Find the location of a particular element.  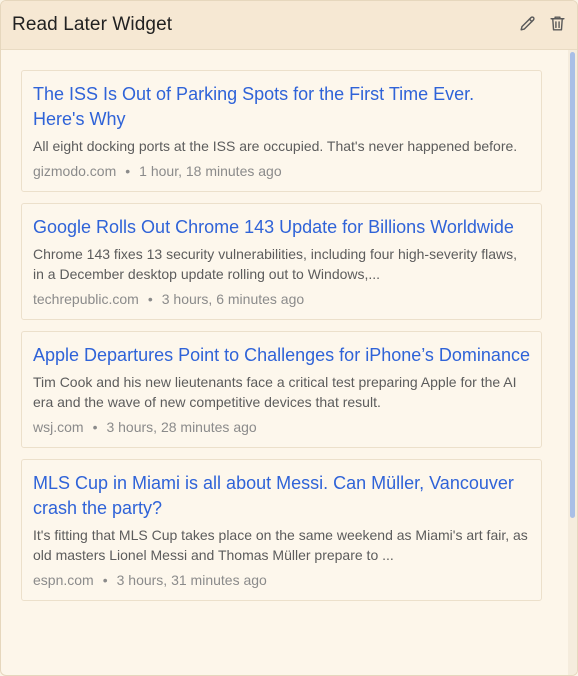

article-meta: wsj.com • 3 hours, 28 minutes ago is located at coordinates (281, 427).